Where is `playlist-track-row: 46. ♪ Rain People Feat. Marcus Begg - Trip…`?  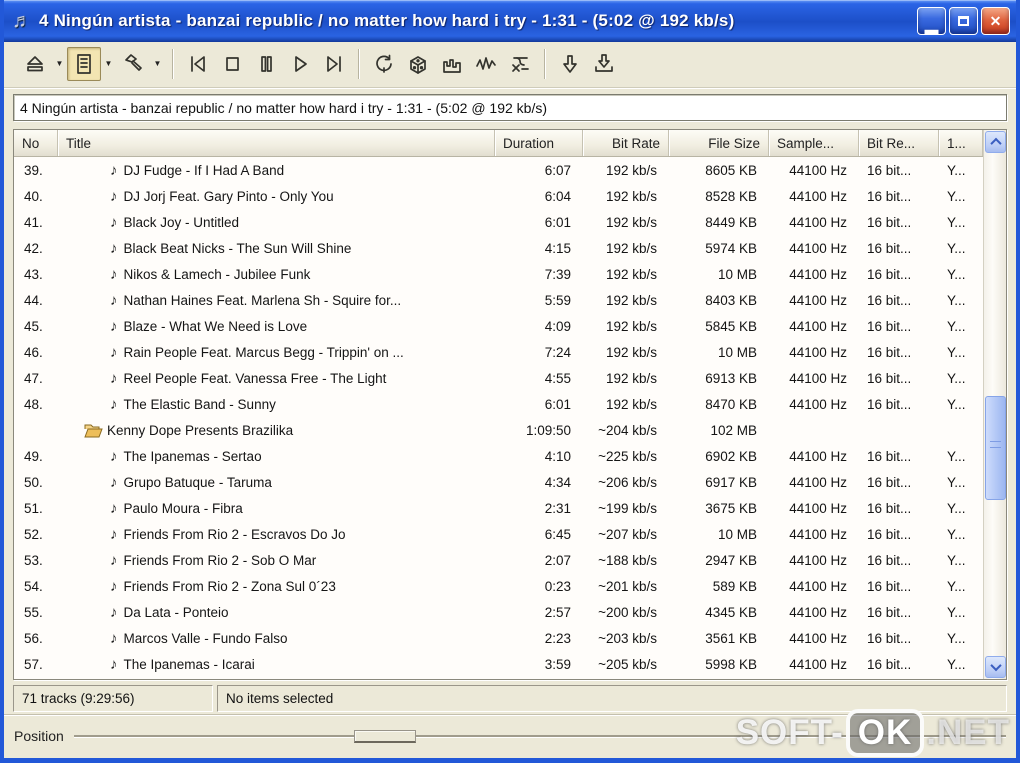
playlist-track-row: 46. ♪ Rain People Feat. Marcus Begg - Trip… is located at coordinates (498, 352).